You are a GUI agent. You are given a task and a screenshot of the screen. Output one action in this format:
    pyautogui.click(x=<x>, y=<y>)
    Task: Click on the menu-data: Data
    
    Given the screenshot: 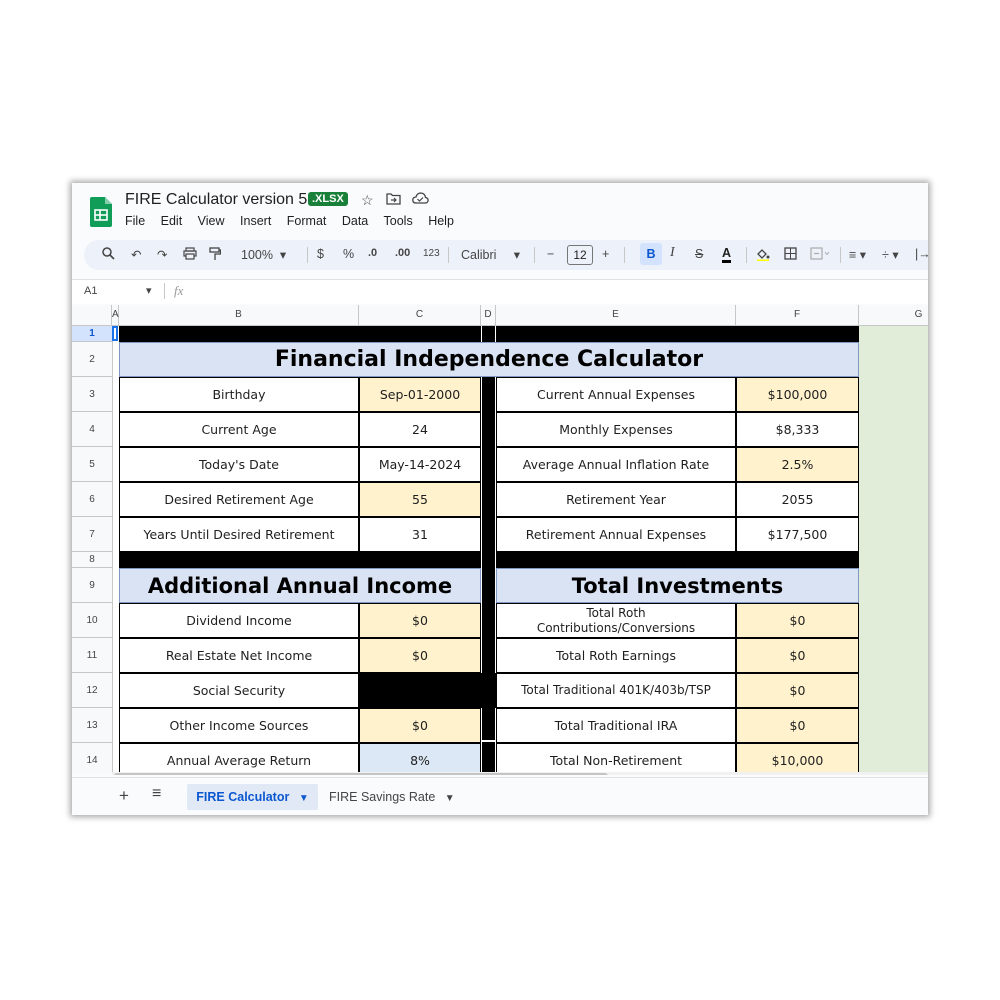 What is the action you would take?
    pyautogui.click(x=355, y=221)
    